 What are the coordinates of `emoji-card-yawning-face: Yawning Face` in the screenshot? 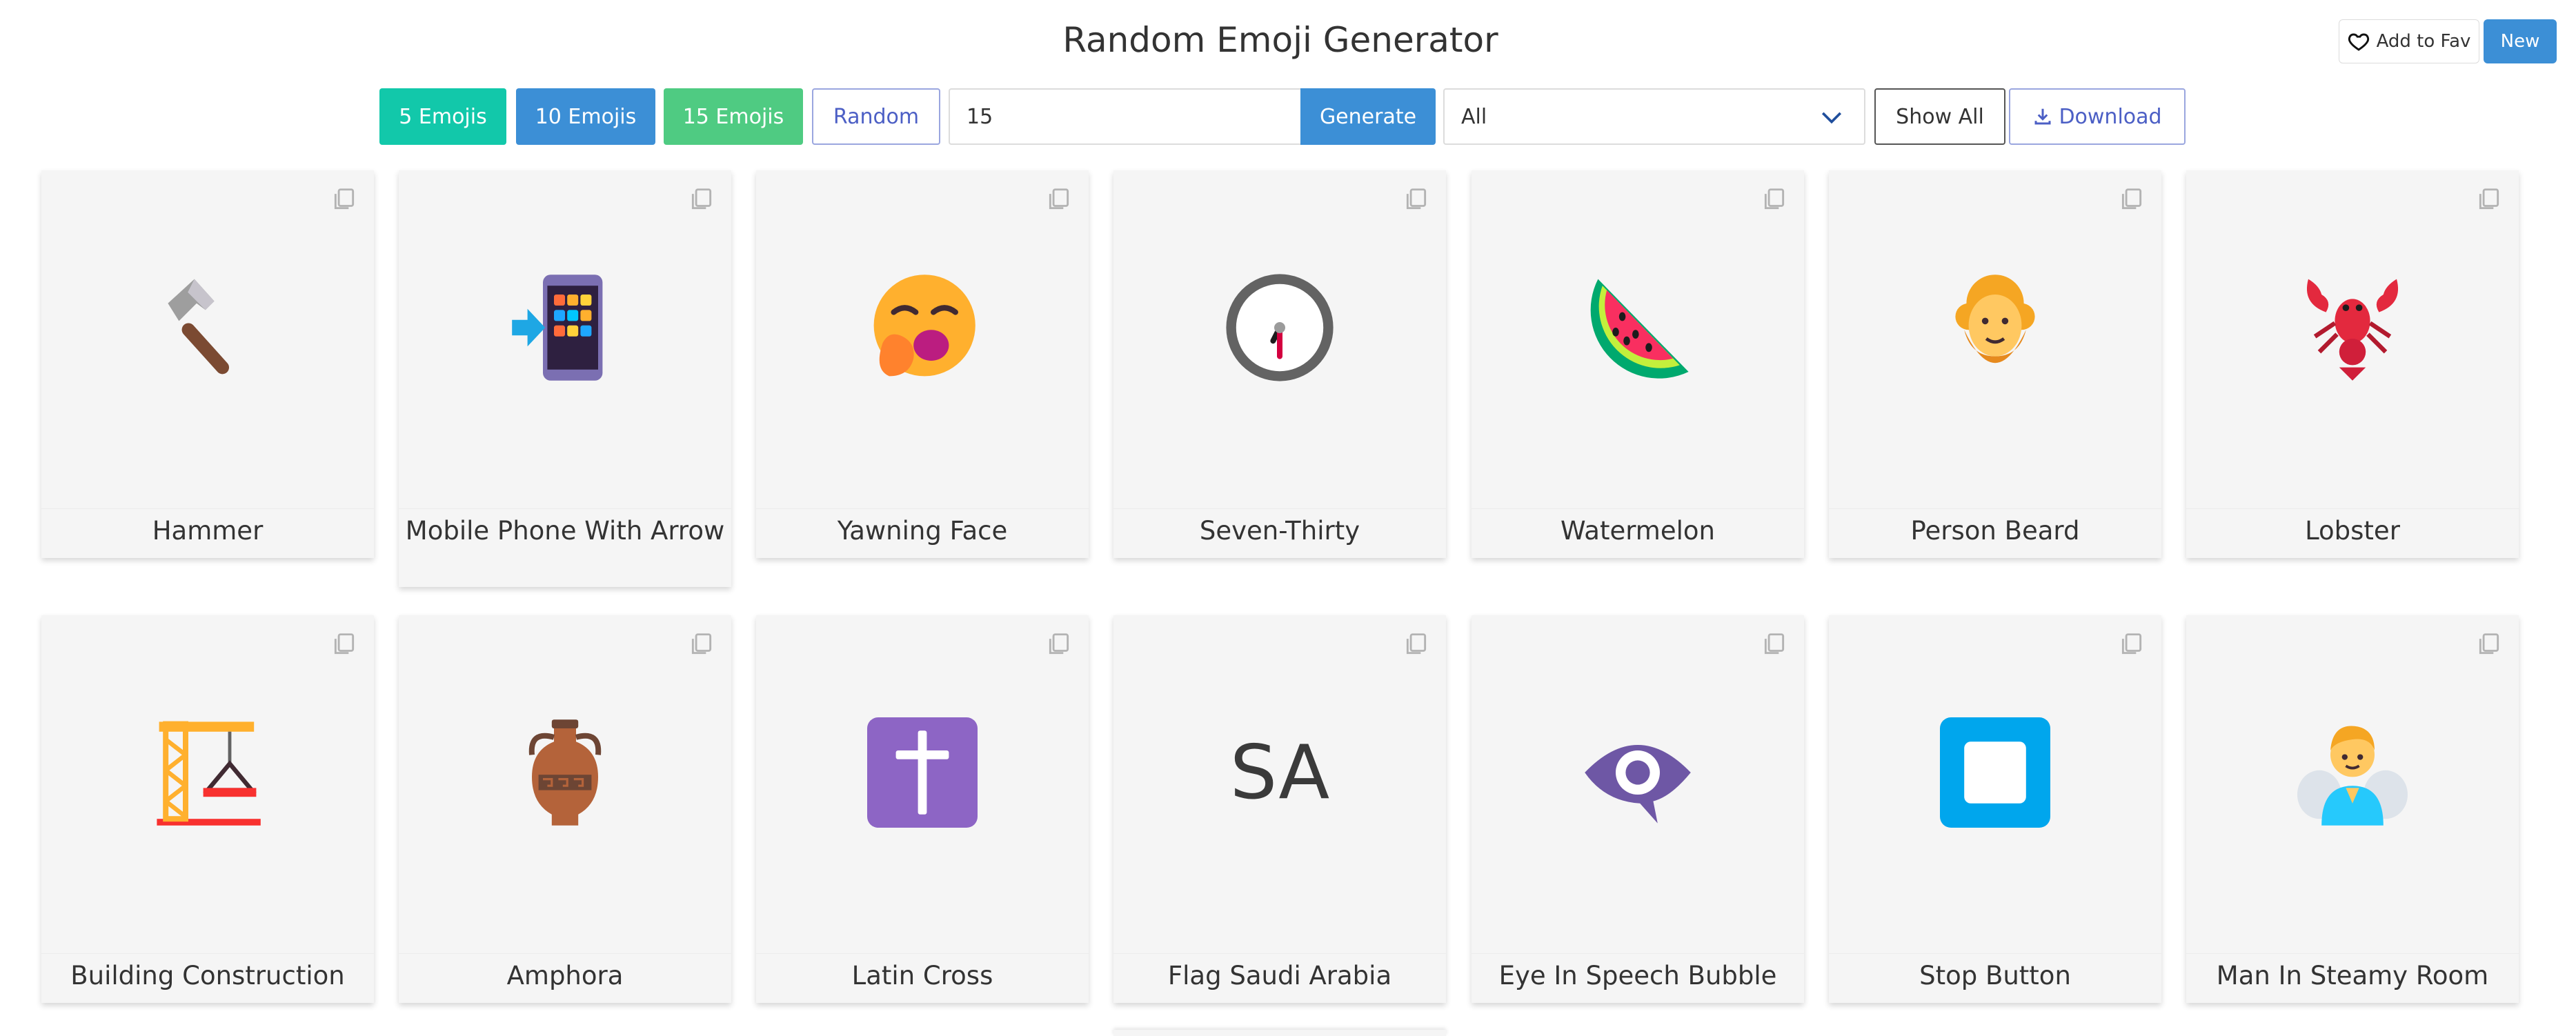 It's located at (922, 364).